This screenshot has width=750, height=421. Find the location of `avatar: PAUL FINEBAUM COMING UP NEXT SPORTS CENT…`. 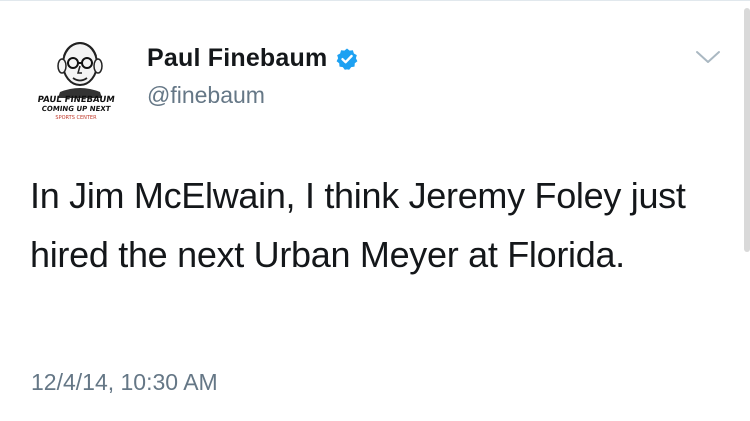

avatar: PAUL FINEBAUM COMING UP NEXT SPORTS CENT… is located at coordinates (80, 80).